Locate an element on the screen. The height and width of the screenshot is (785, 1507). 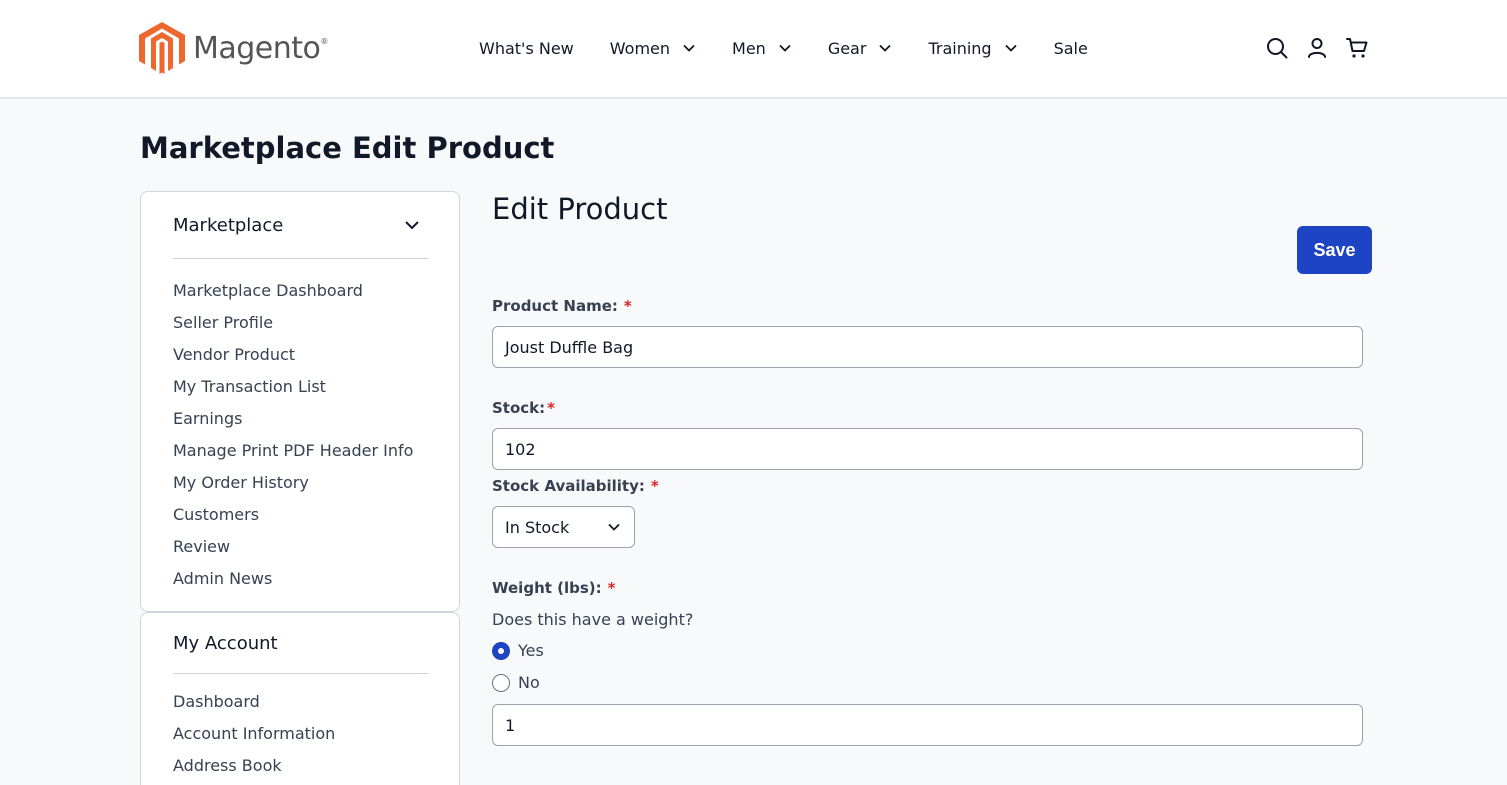
magento-logo: Magento® is located at coordinates (233, 48).